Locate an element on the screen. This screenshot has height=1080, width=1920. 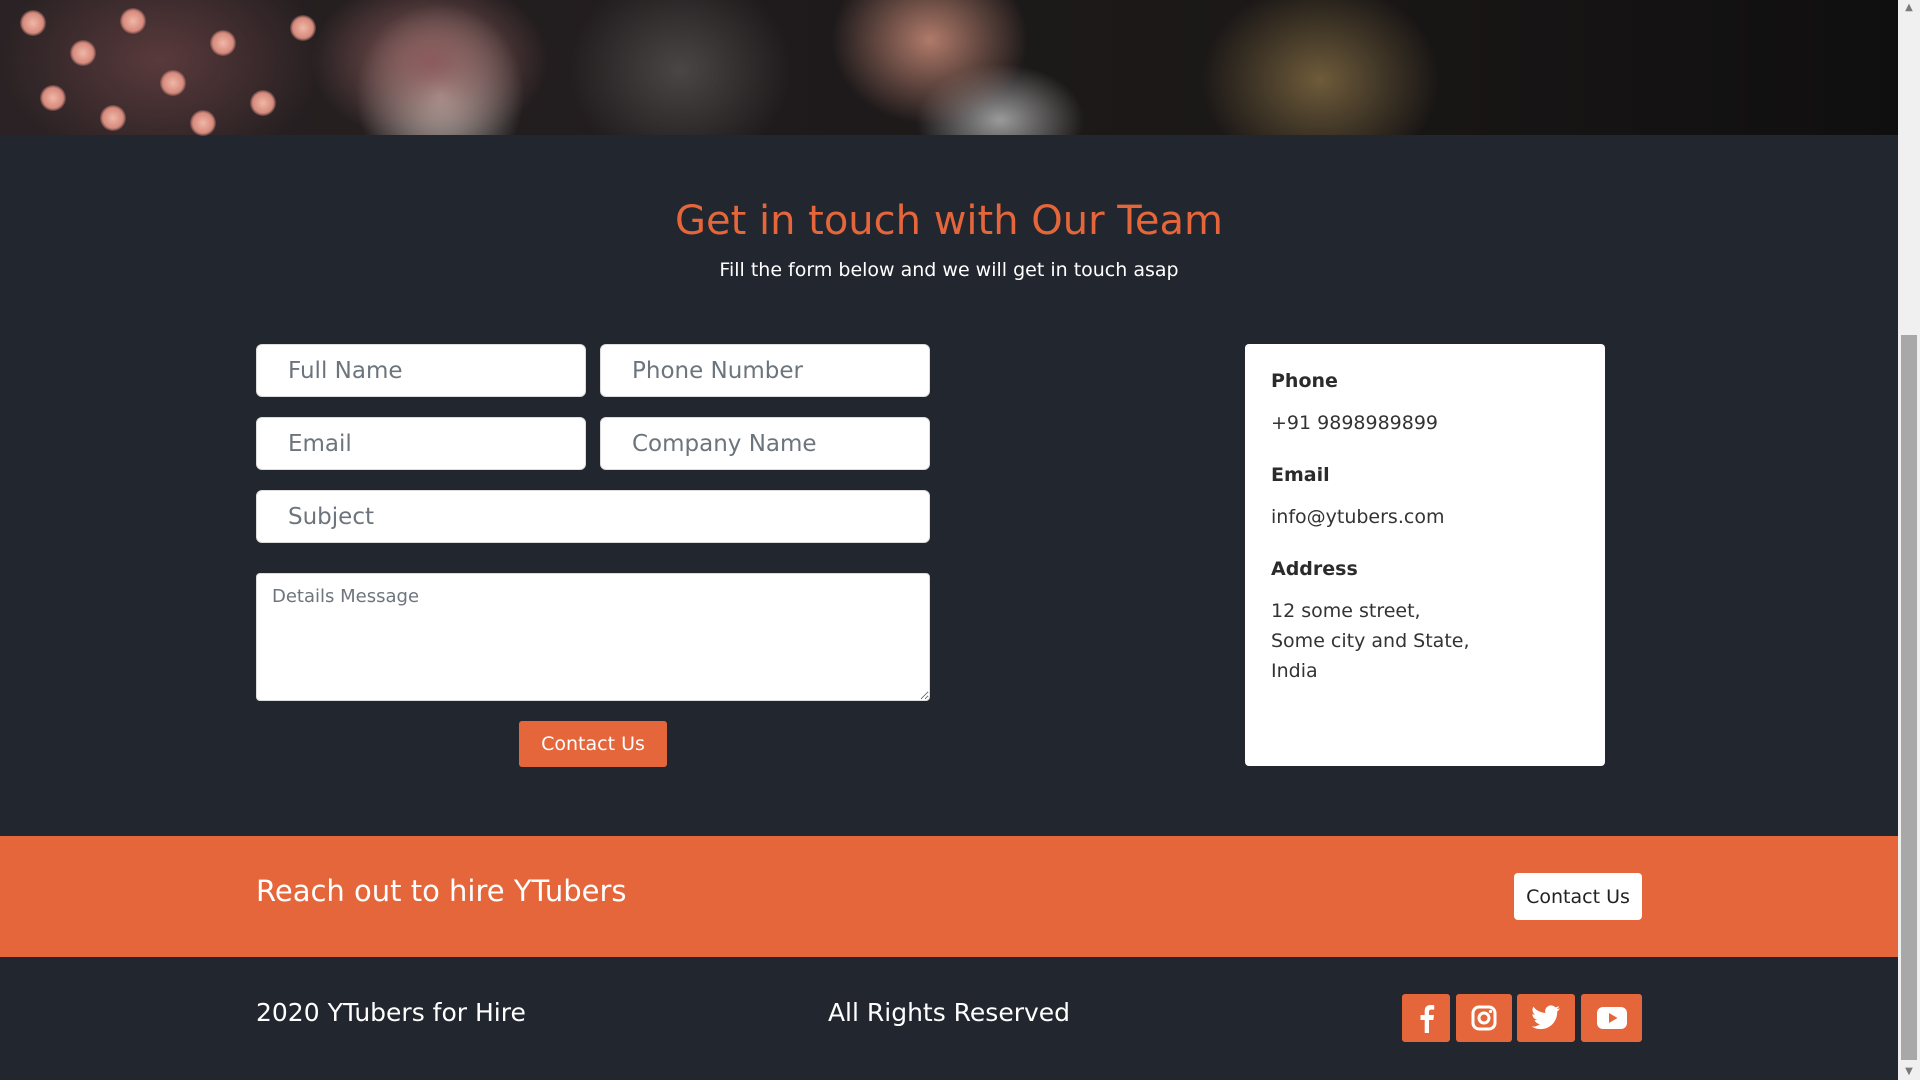
scroll-down-arrow-icon: ▼ is located at coordinates (1909, 1072).